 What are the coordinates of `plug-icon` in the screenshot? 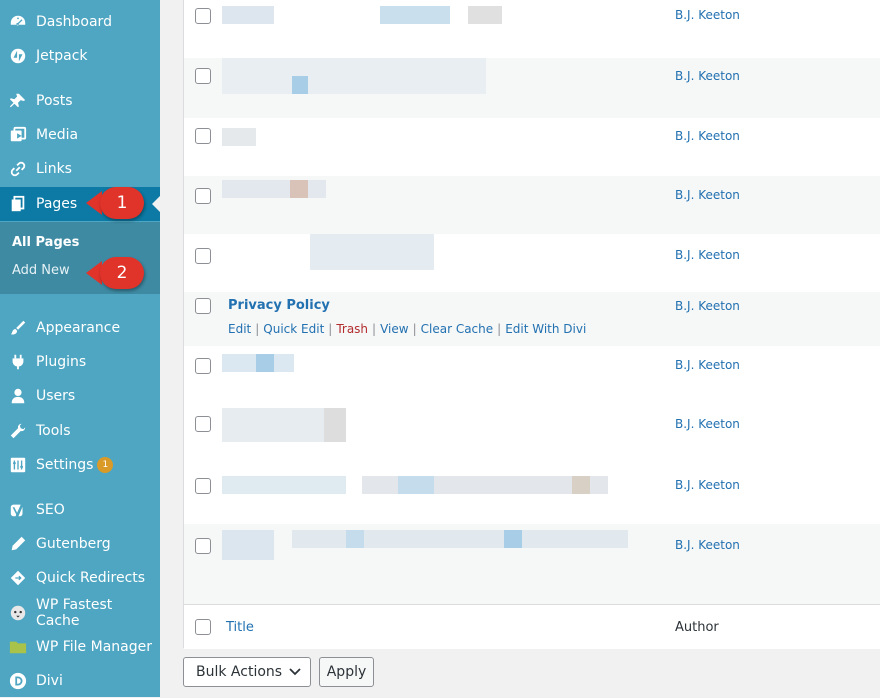 It's located at (18, 362).